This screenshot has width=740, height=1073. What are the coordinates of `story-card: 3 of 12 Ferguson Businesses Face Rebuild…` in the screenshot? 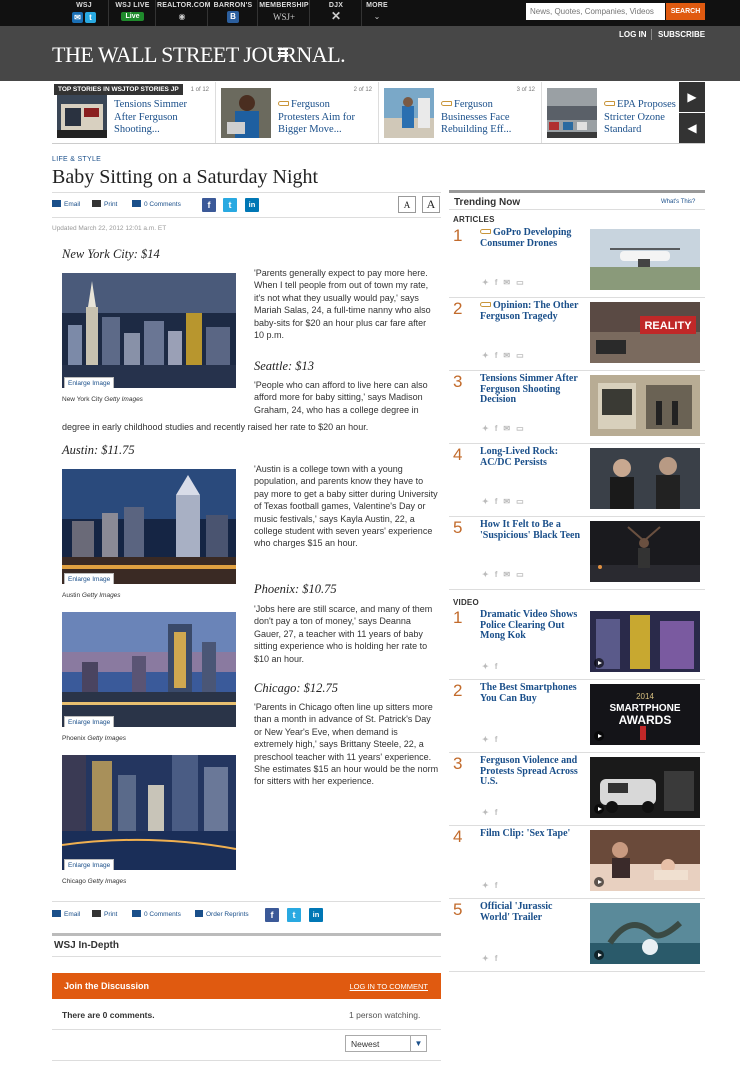 It's located at (459, 112).